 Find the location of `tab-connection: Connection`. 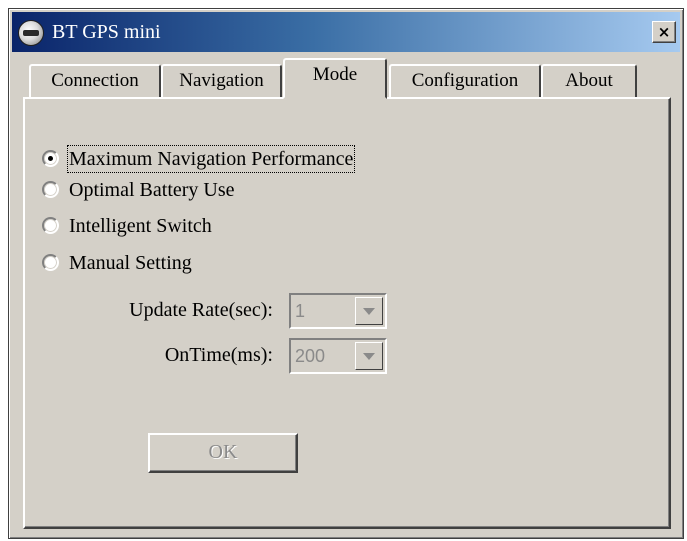

tab-connection: Connection is located at coordinates (95, 81).